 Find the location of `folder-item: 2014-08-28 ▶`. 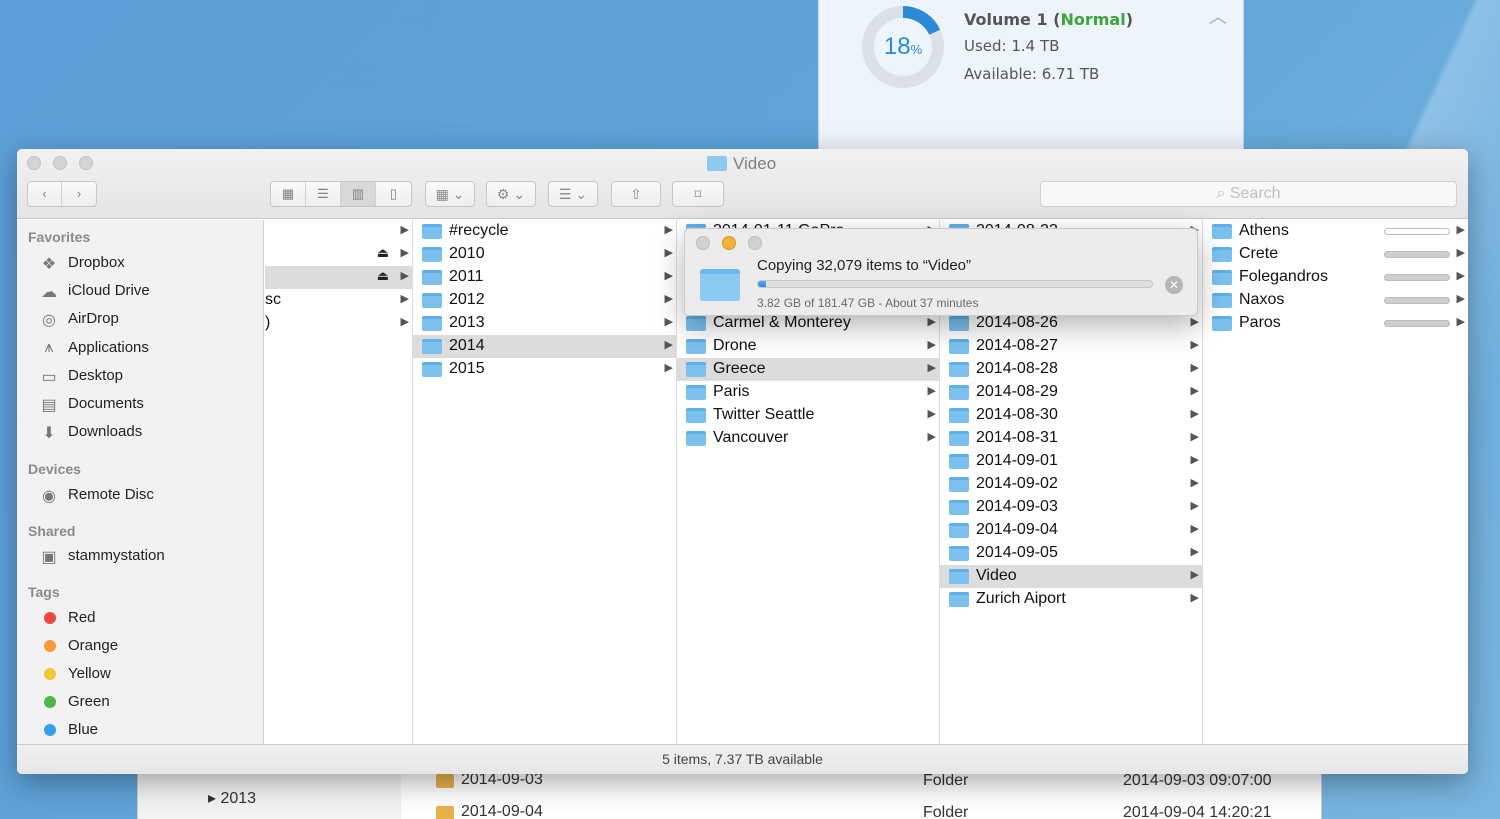

folder-item: 2014-08-28 ▶ is located at coordinates (1071, 369).